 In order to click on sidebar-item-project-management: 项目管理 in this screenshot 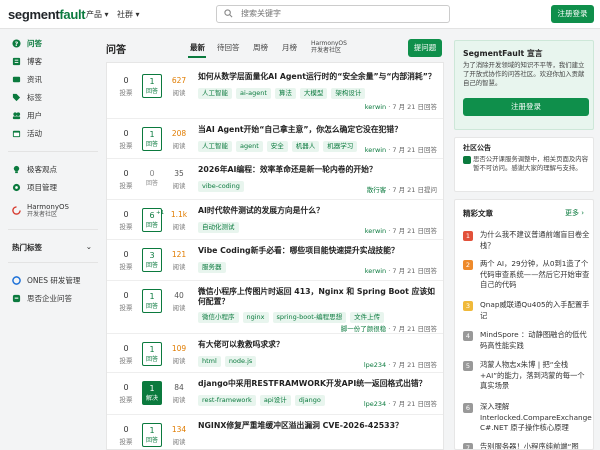, I will do `click(54, 187)`.